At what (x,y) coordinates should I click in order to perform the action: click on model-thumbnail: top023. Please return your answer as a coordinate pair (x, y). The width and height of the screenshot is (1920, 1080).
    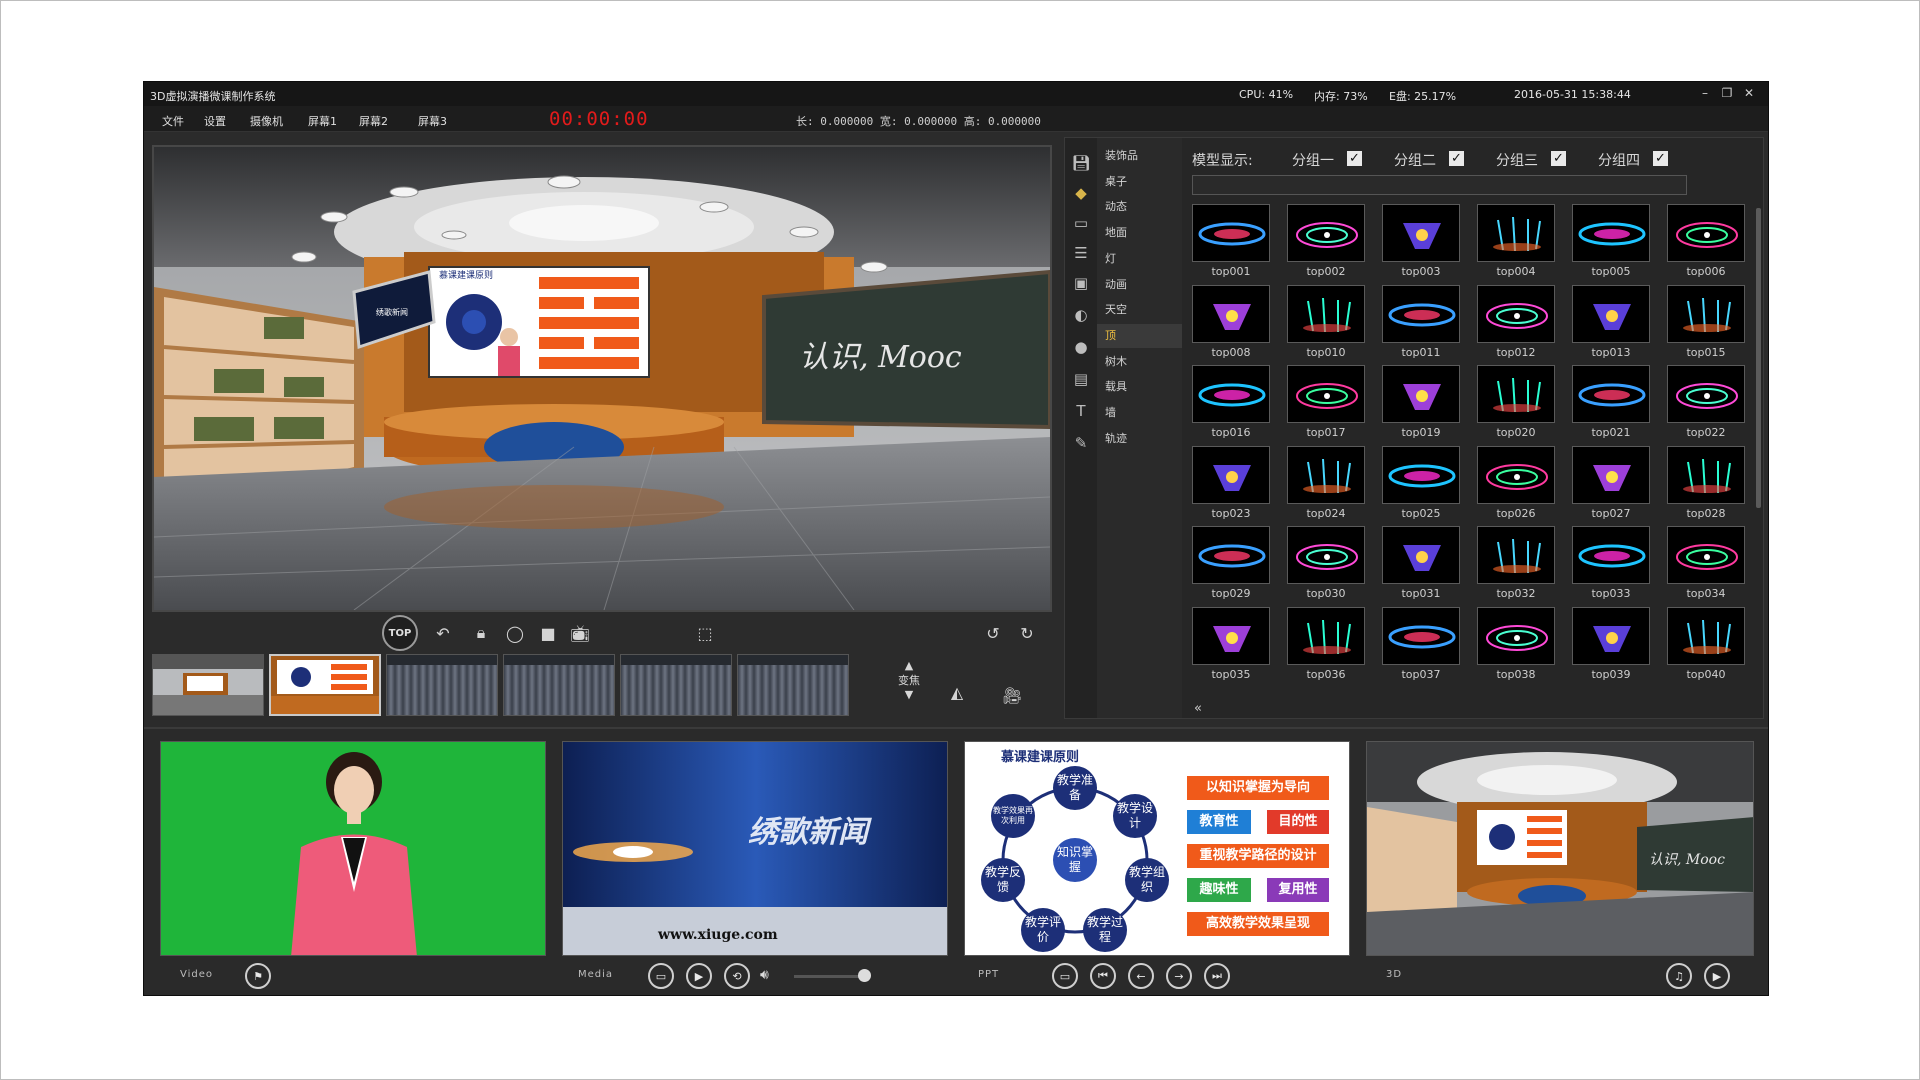
    Looking at the image, I should click on (1231, 485).